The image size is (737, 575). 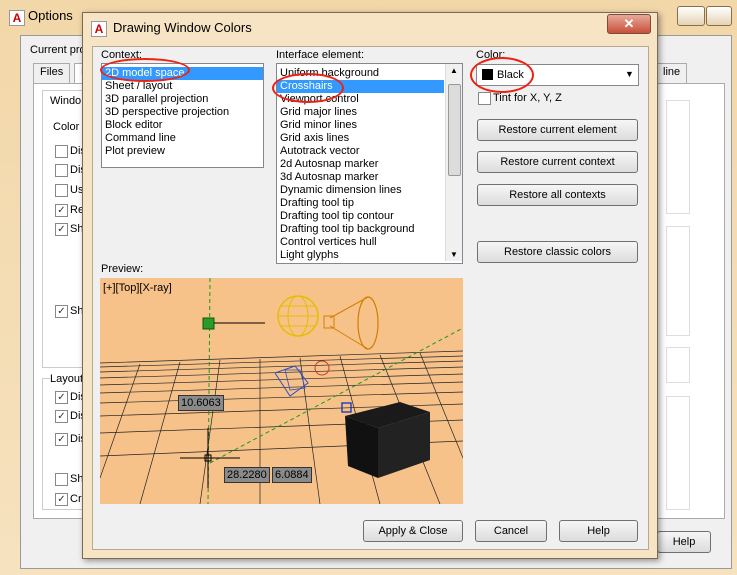 What do you see at coordinates (145, 70) in the screenshot?
I see `annotation-ellipse-context` at bounding box center [145, 70].